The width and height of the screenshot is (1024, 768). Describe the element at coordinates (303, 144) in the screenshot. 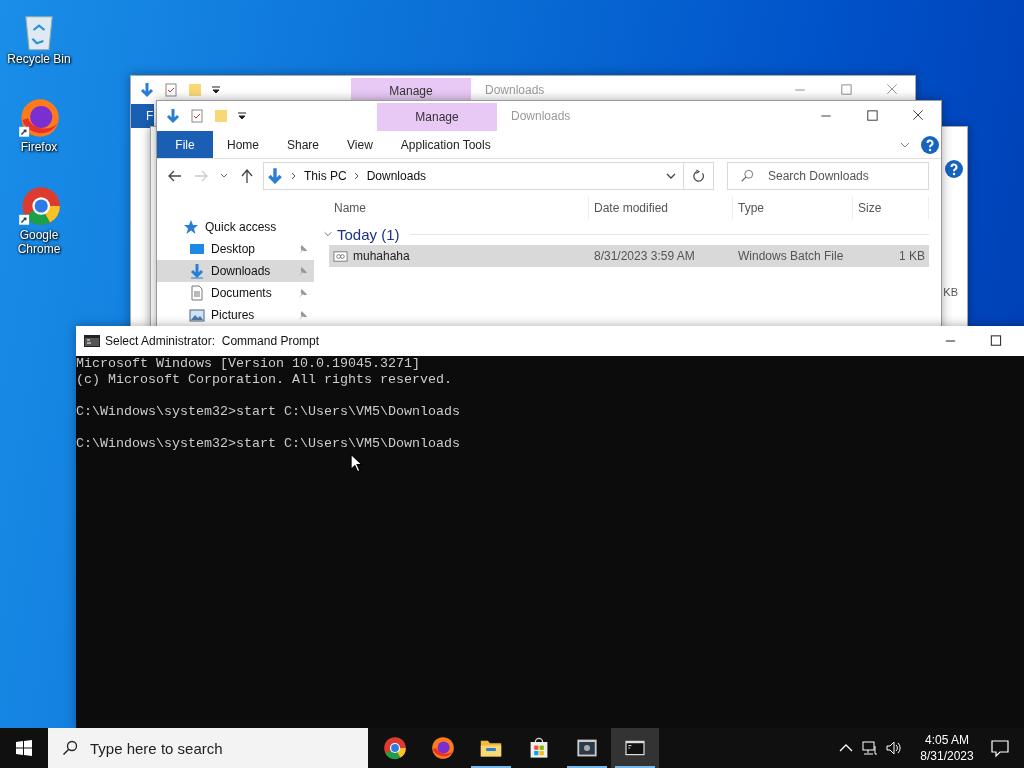

I see `ribbon-tab: Share` at that location.